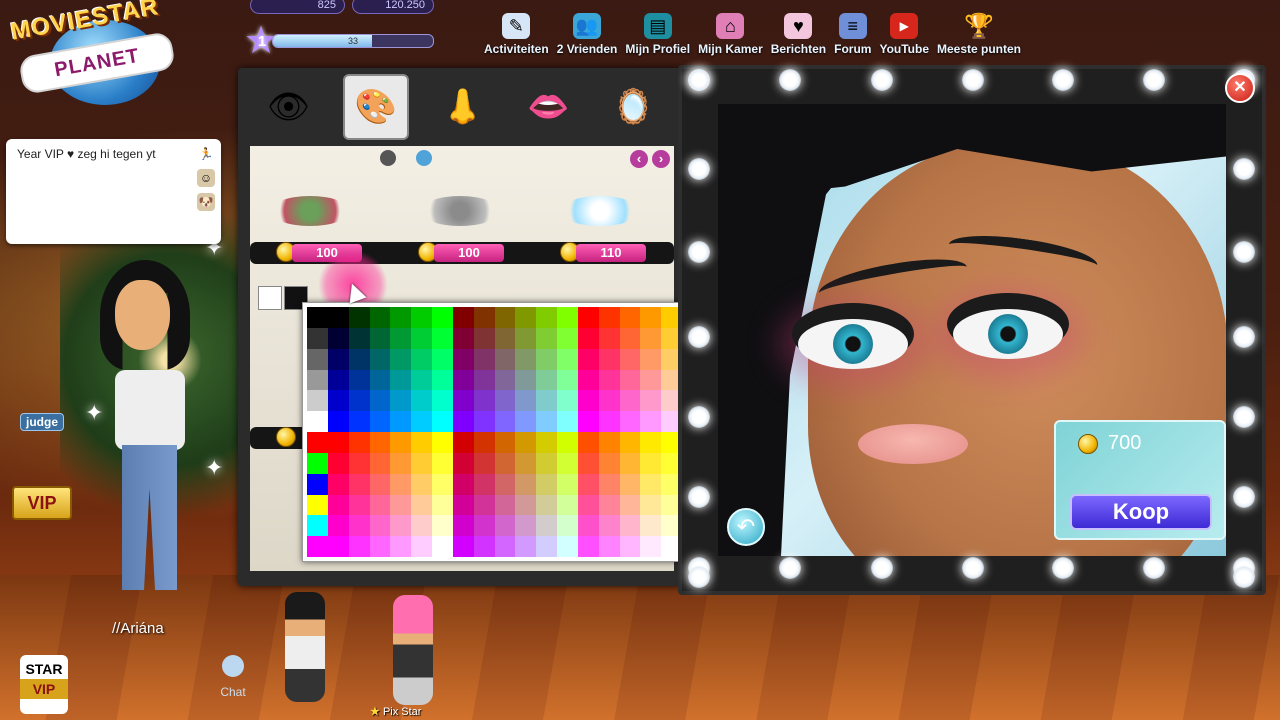  What do you see at coordinates (233, 680) in the screenshot?
I see `chat-button: Chat` at bounding box center [233, 680].